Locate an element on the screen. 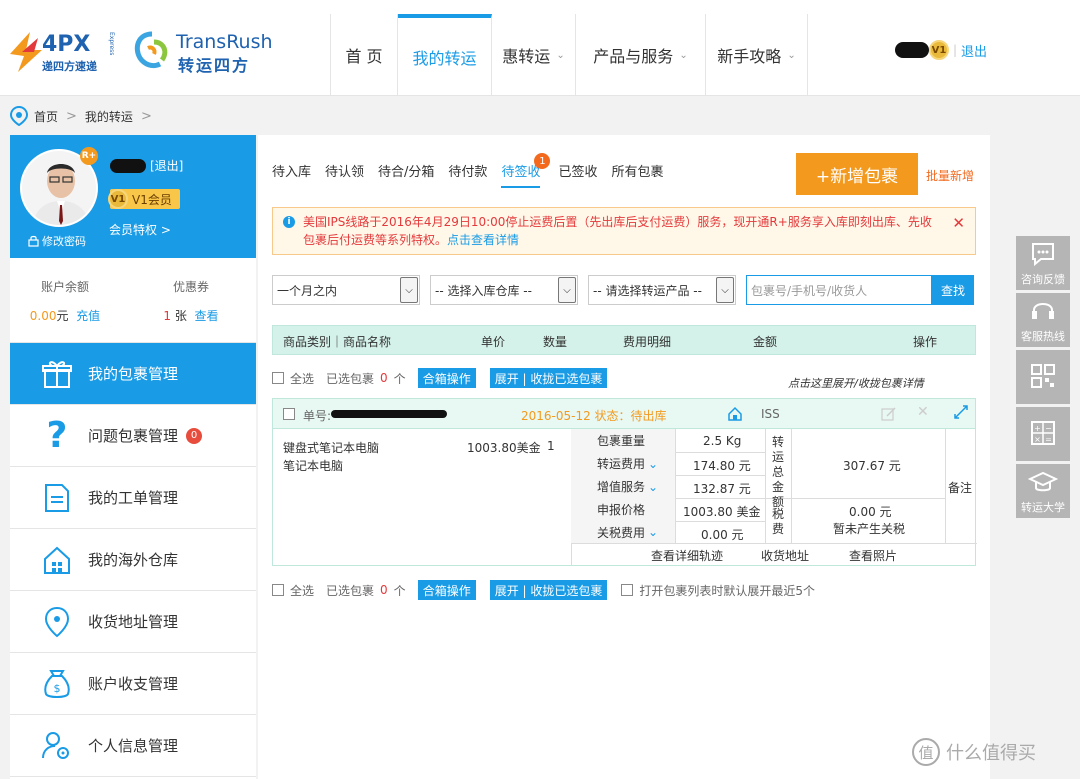  warehouse-select: -- 选择入库仓库 -- ⌵ is located at coordinates (504, 290).